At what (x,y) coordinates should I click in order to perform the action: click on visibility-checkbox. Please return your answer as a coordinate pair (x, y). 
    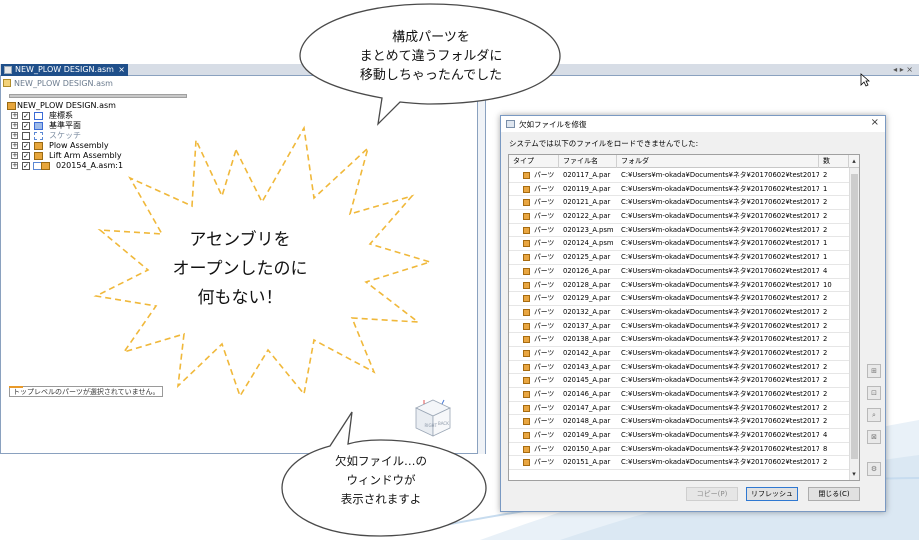
    Looking at the image, I should click on (26, 136).